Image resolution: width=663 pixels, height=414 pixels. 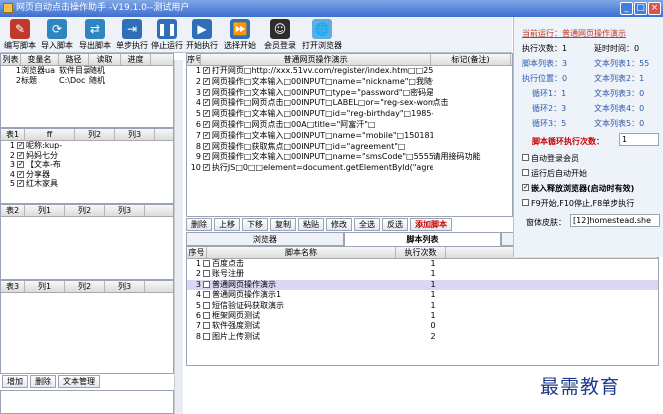 What do you see at coordinates (132, 29) in the screenshot?
I see `step-icon: ⇥` at bounding box center [132, 29].